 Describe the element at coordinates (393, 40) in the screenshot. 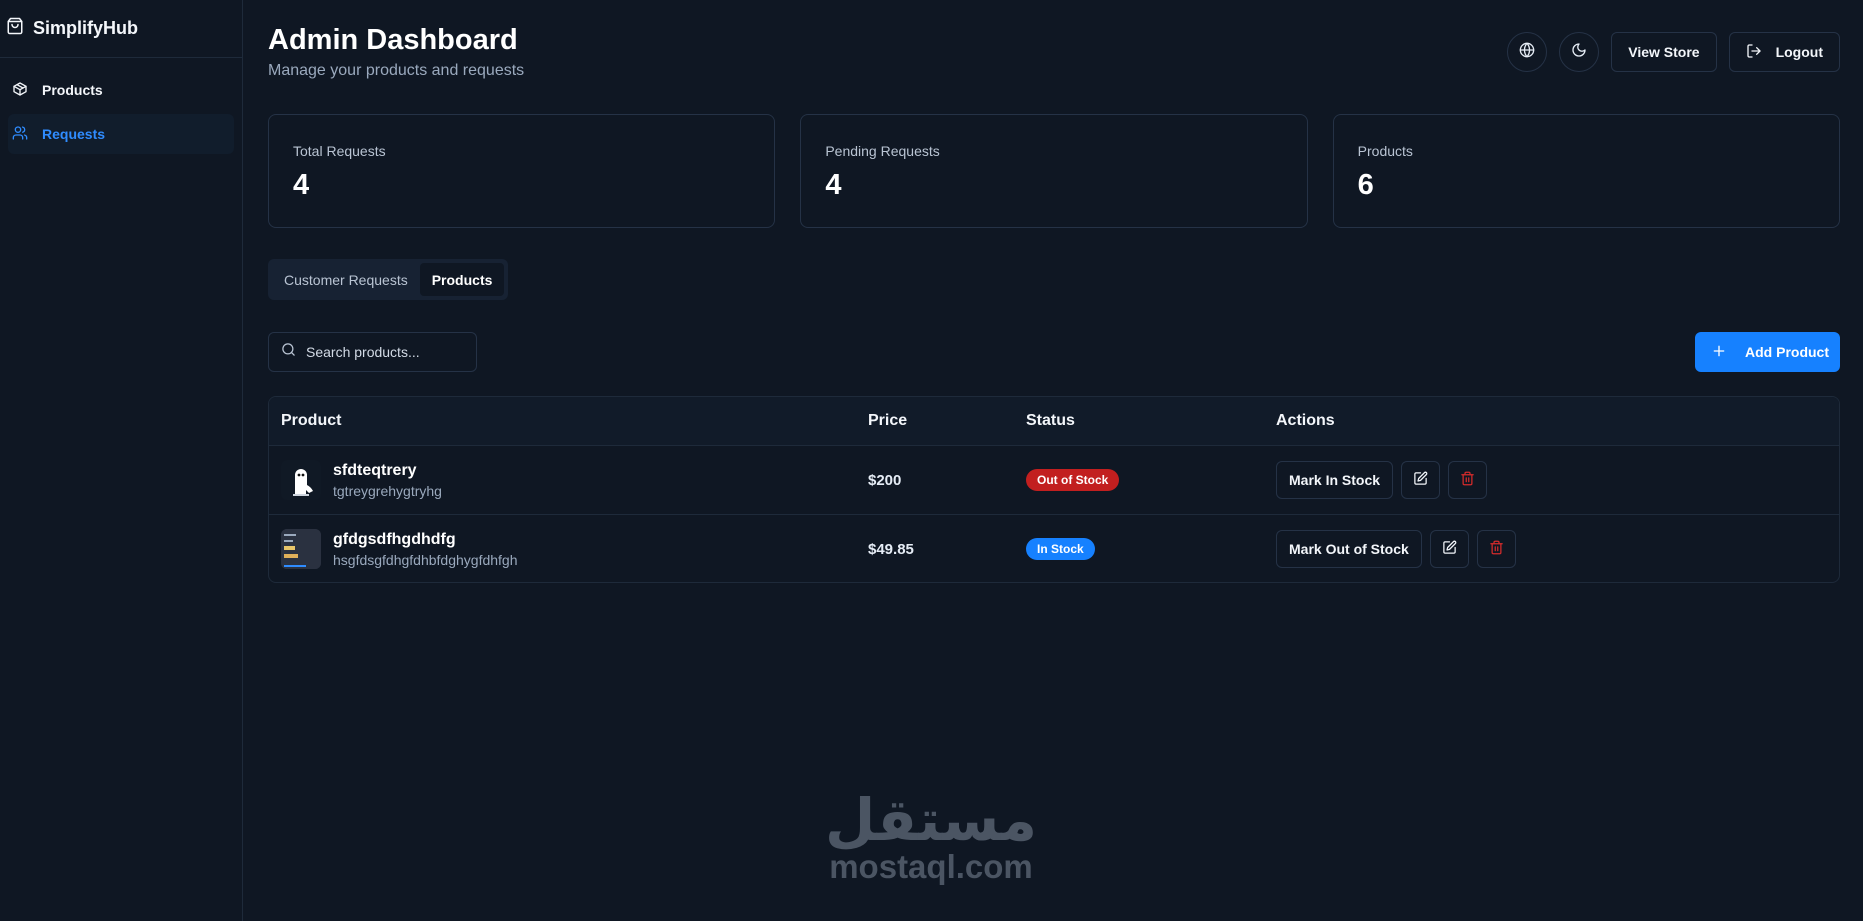

I see `page-title: Admin Dashboard` at that location.